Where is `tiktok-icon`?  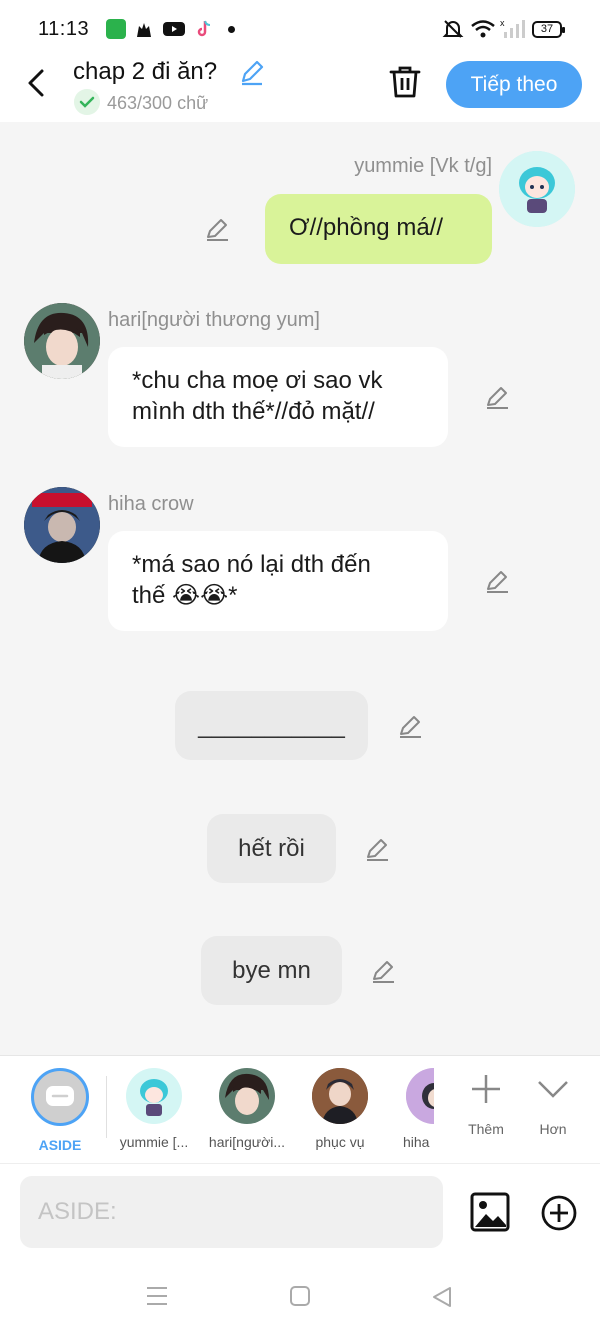
tiktok-icon is located at coordinates (204, 28).